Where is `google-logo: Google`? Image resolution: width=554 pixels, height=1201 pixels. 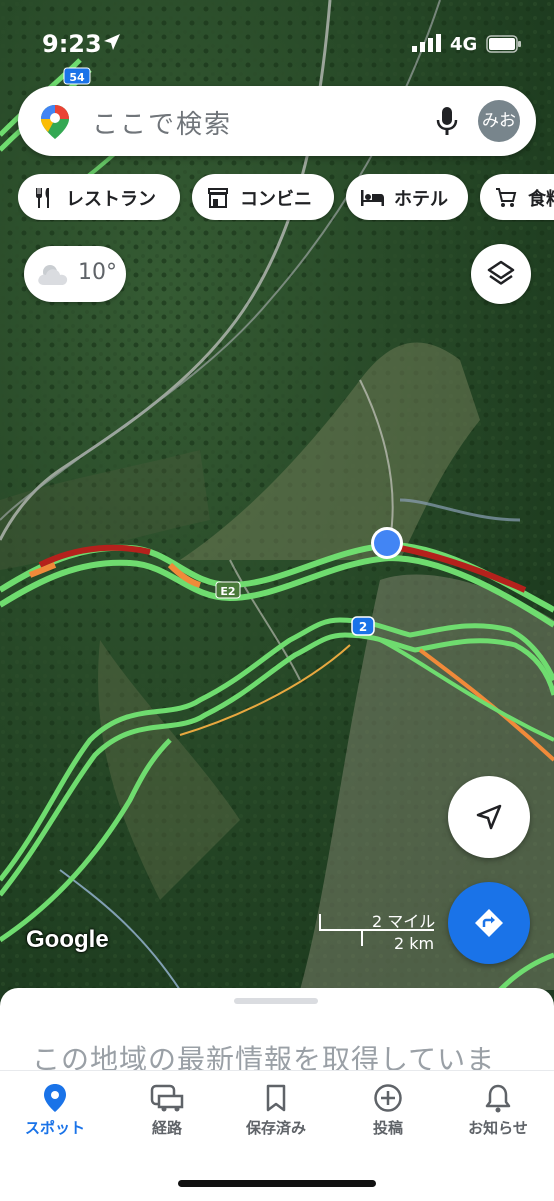
google-logo: Google is located at coordinates (67, 939).